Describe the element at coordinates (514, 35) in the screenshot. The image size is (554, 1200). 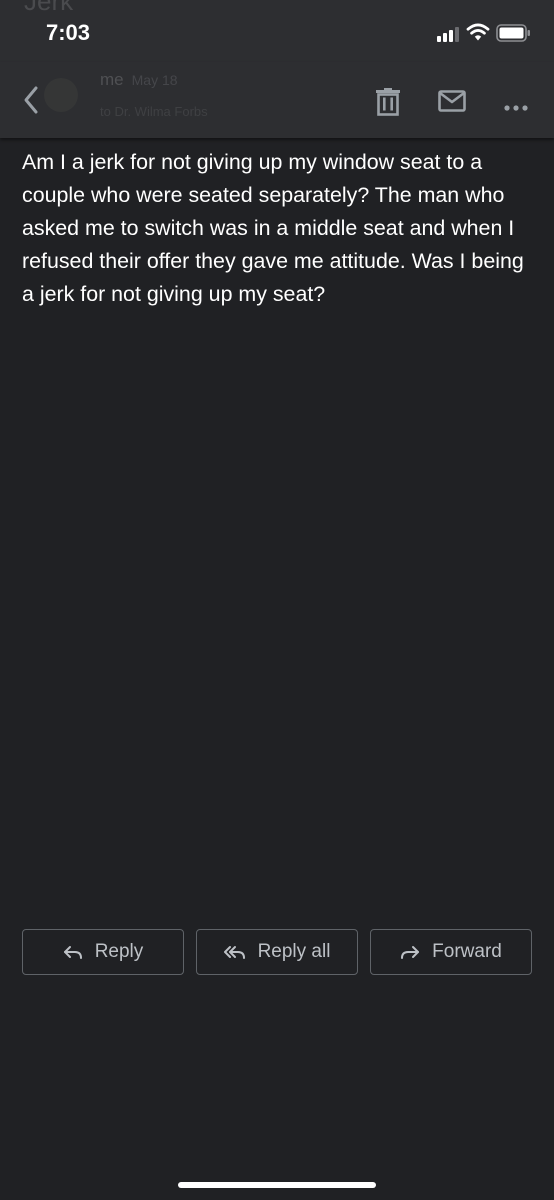
I see `battery-icon` at that location.